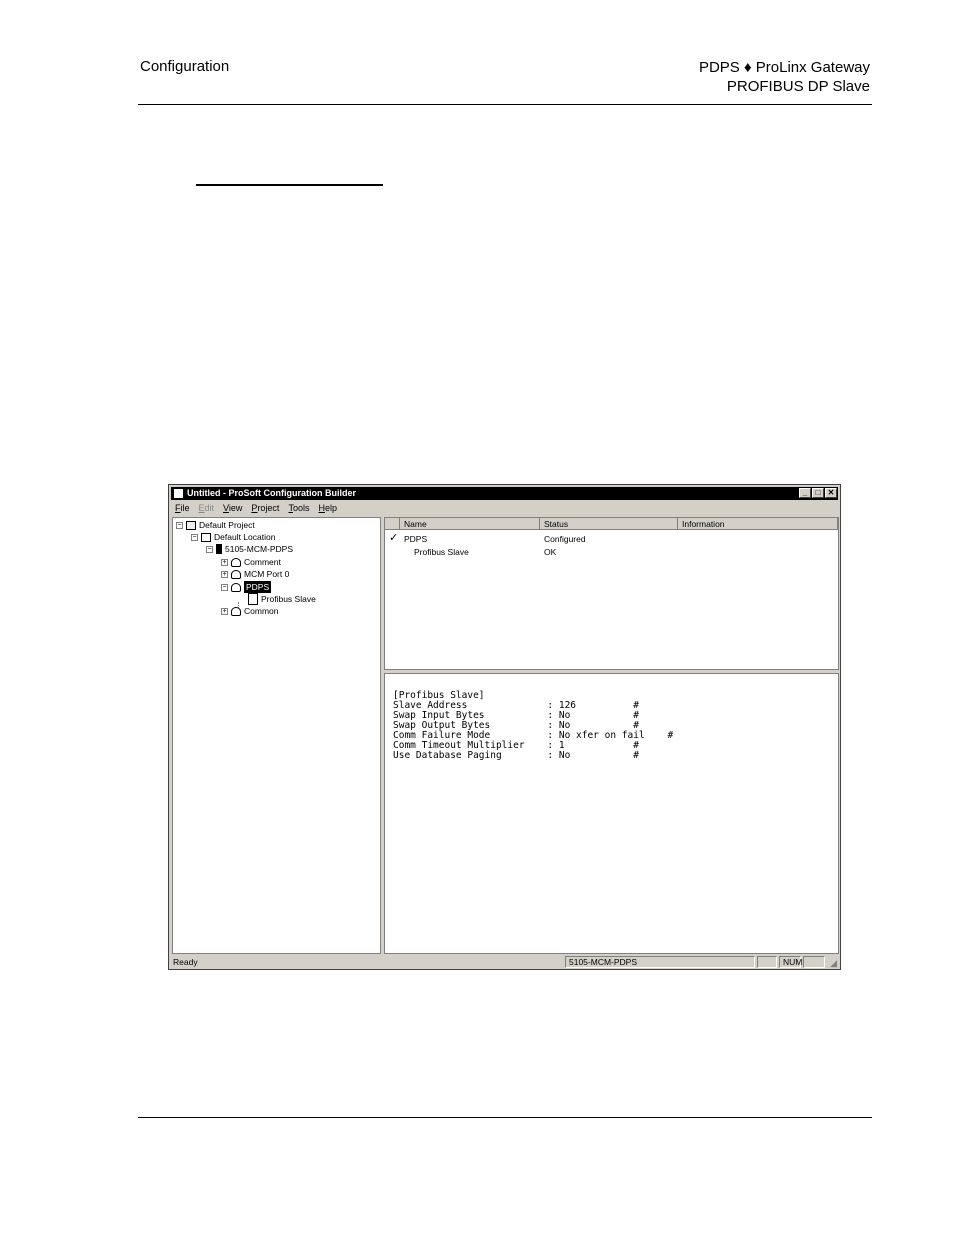  I want to click on status-bar: Ready 5105-MCM-PDPS NUM ◢, so click(504, 962).